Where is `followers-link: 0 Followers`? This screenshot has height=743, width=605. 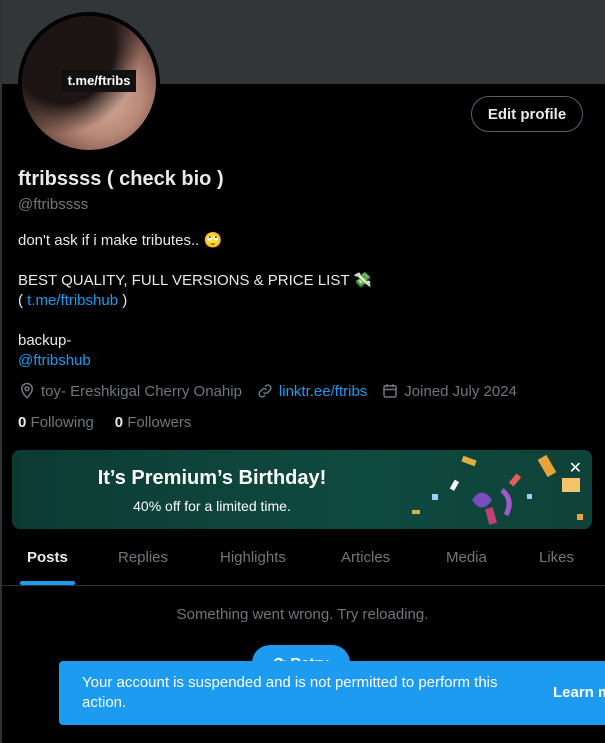 followers-link: 0 Followers is located at coordinates (153, 422).